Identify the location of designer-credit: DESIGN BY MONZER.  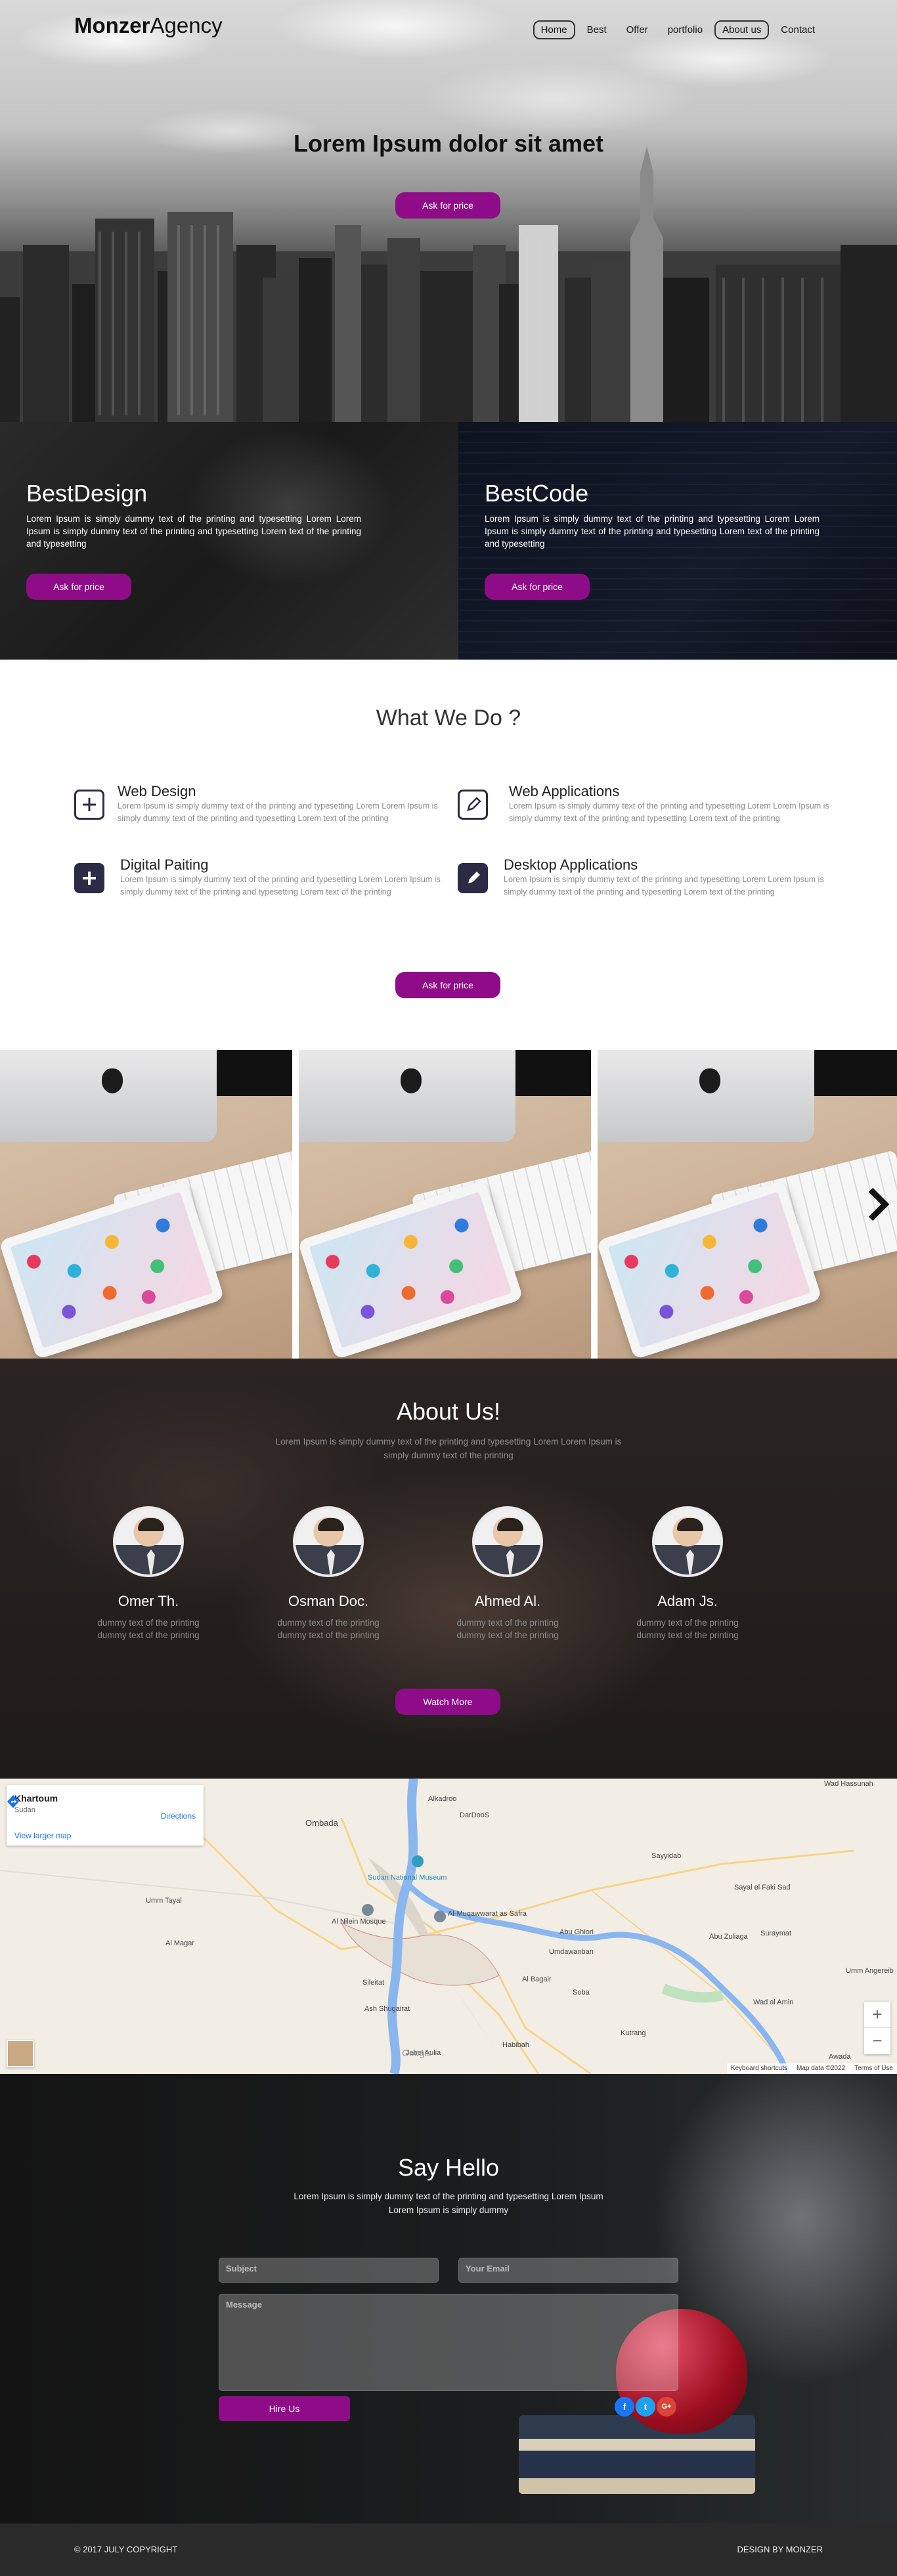
(780, 2549).